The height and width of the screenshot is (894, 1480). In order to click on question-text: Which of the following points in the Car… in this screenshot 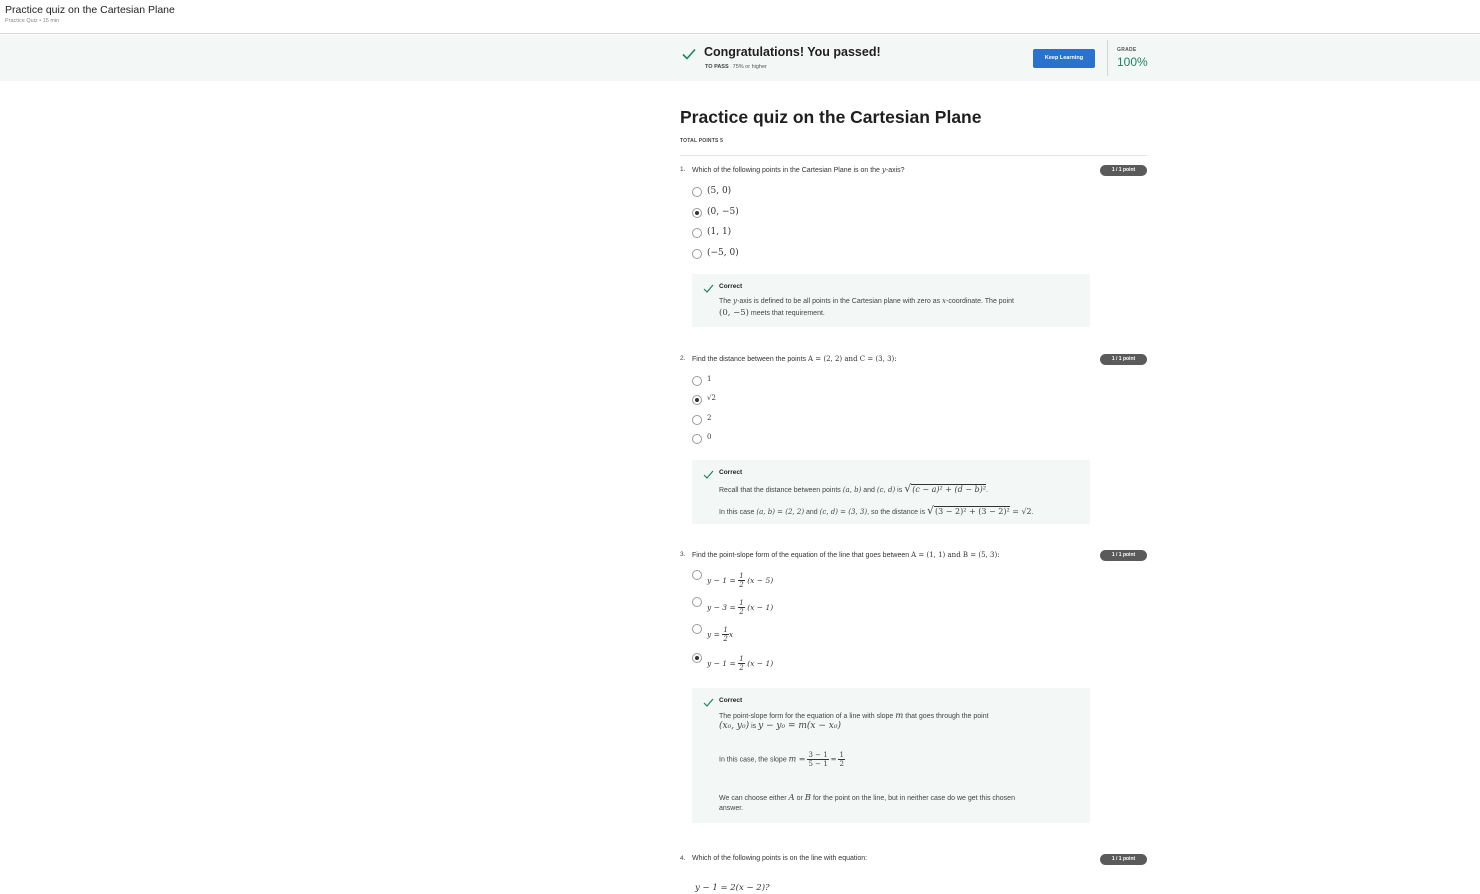, I will do `click(798, 170)`.